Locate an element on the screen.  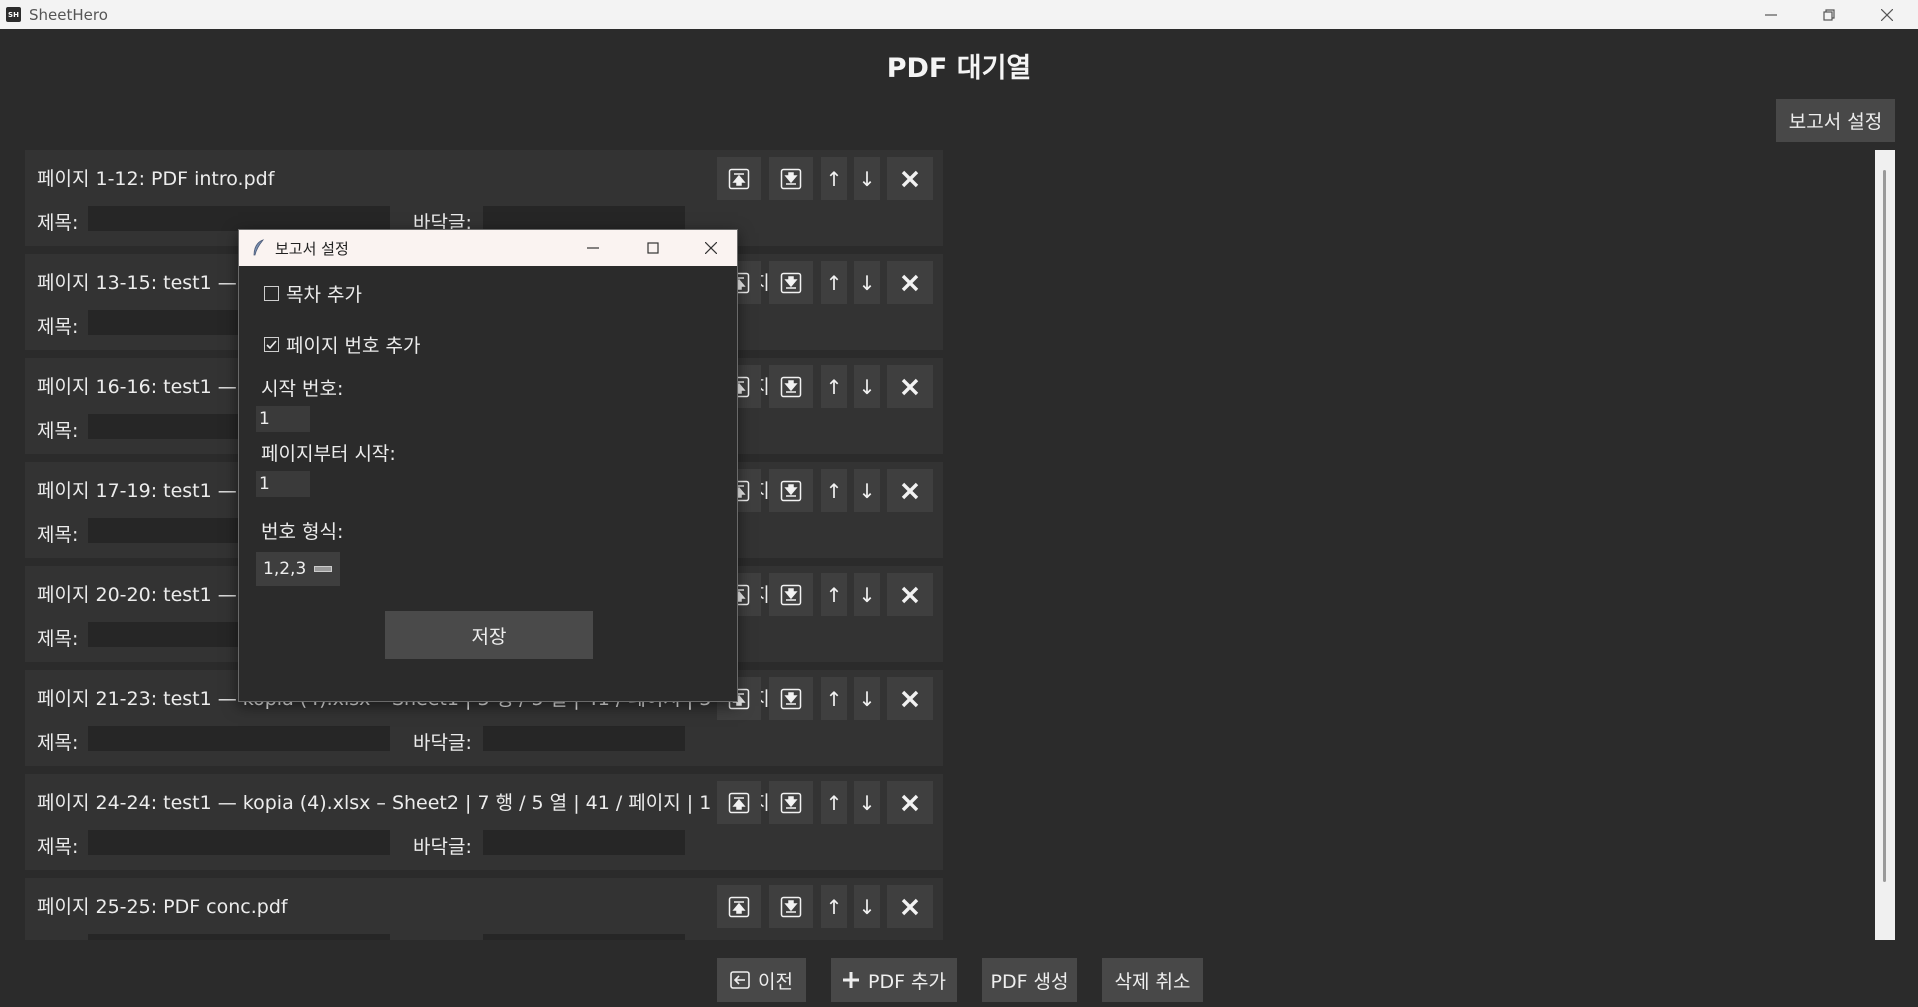
dialog-close-button is located at coordinates (711, 248).